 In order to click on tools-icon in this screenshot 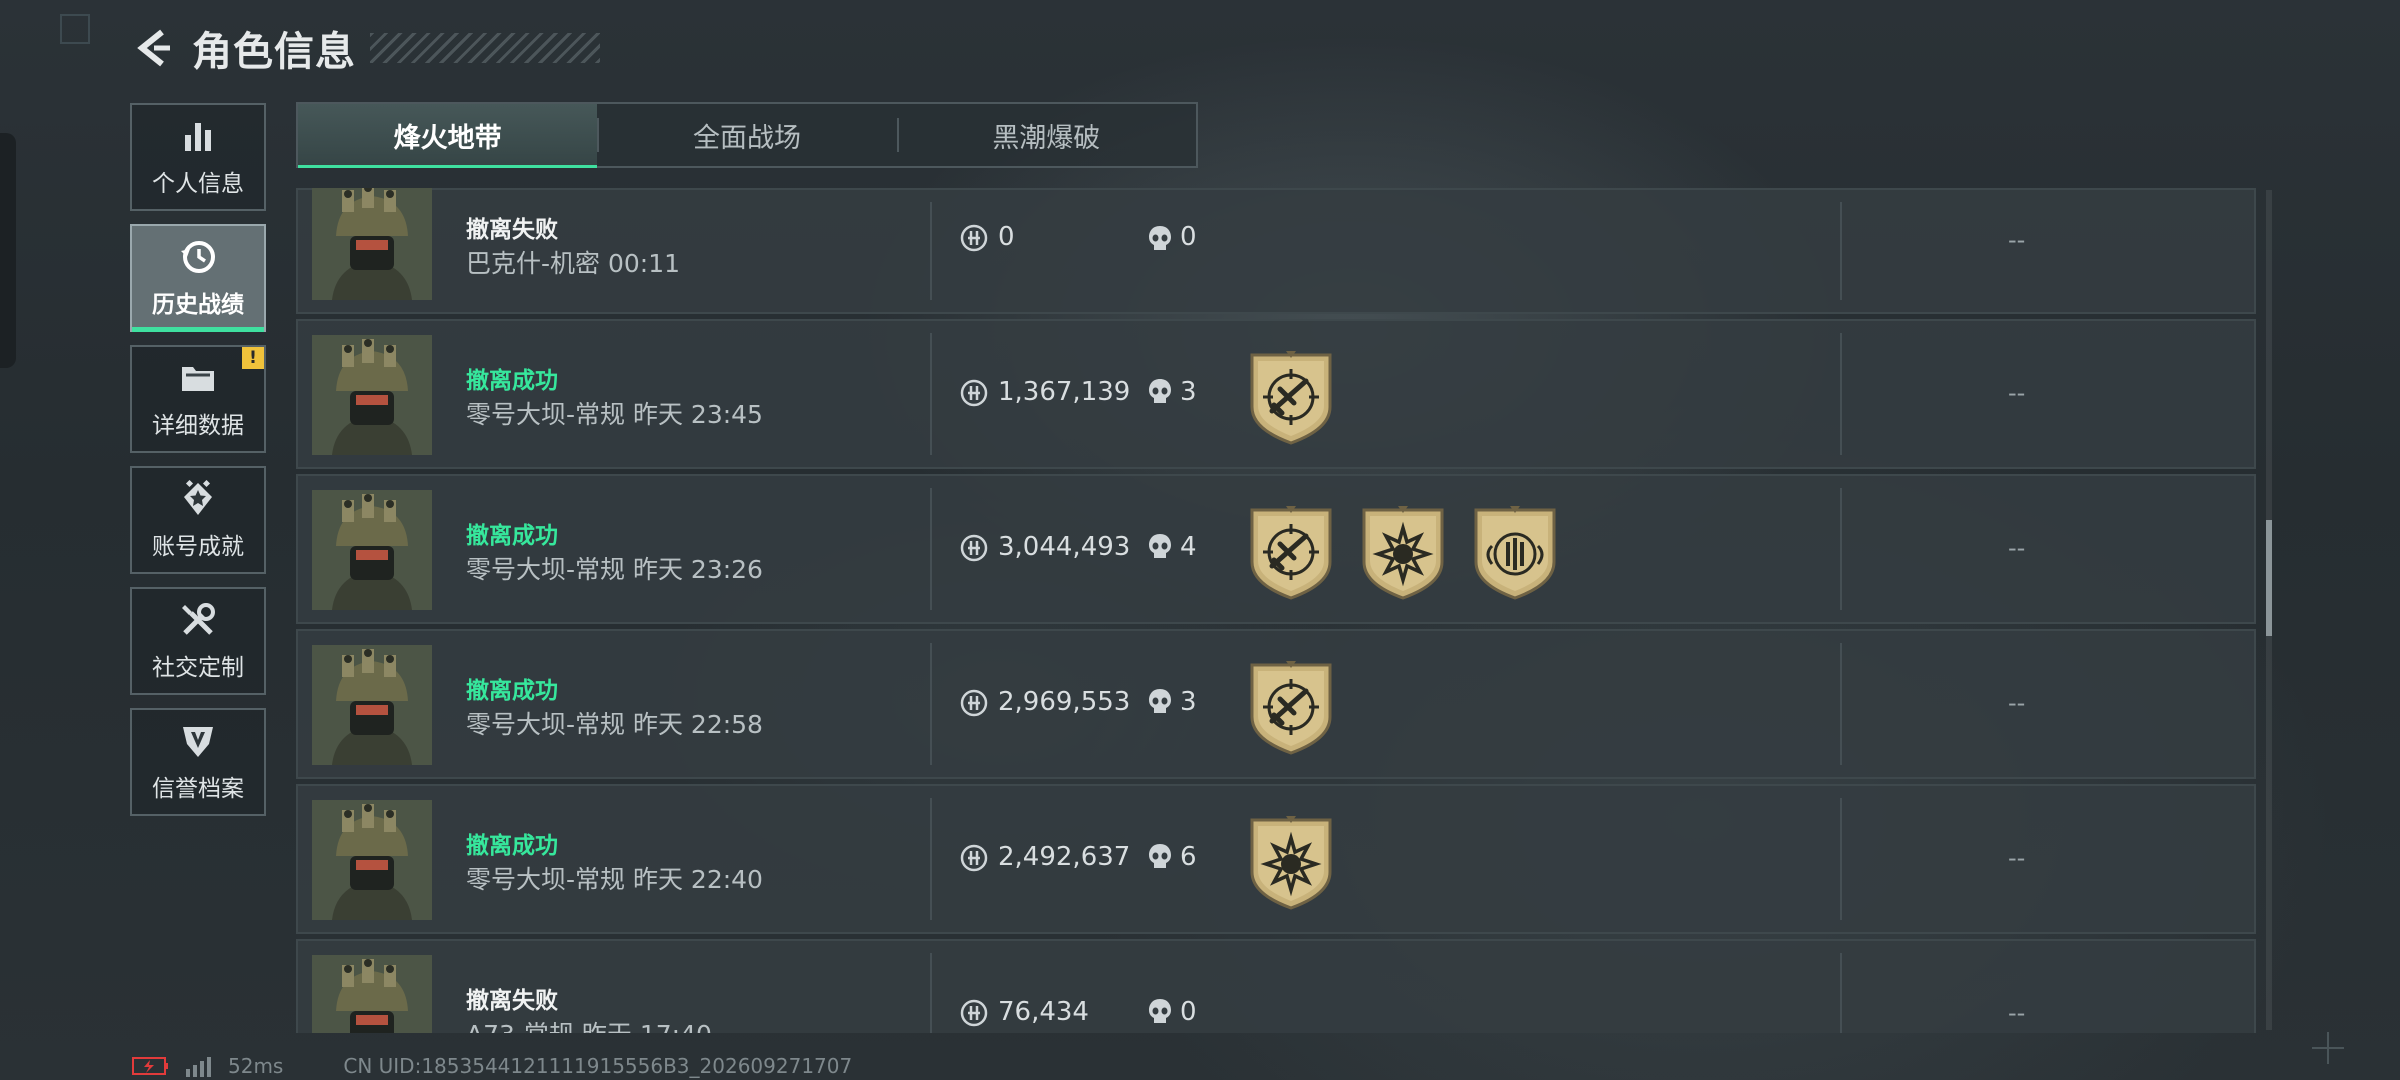, I will do `click(198, 620)`.